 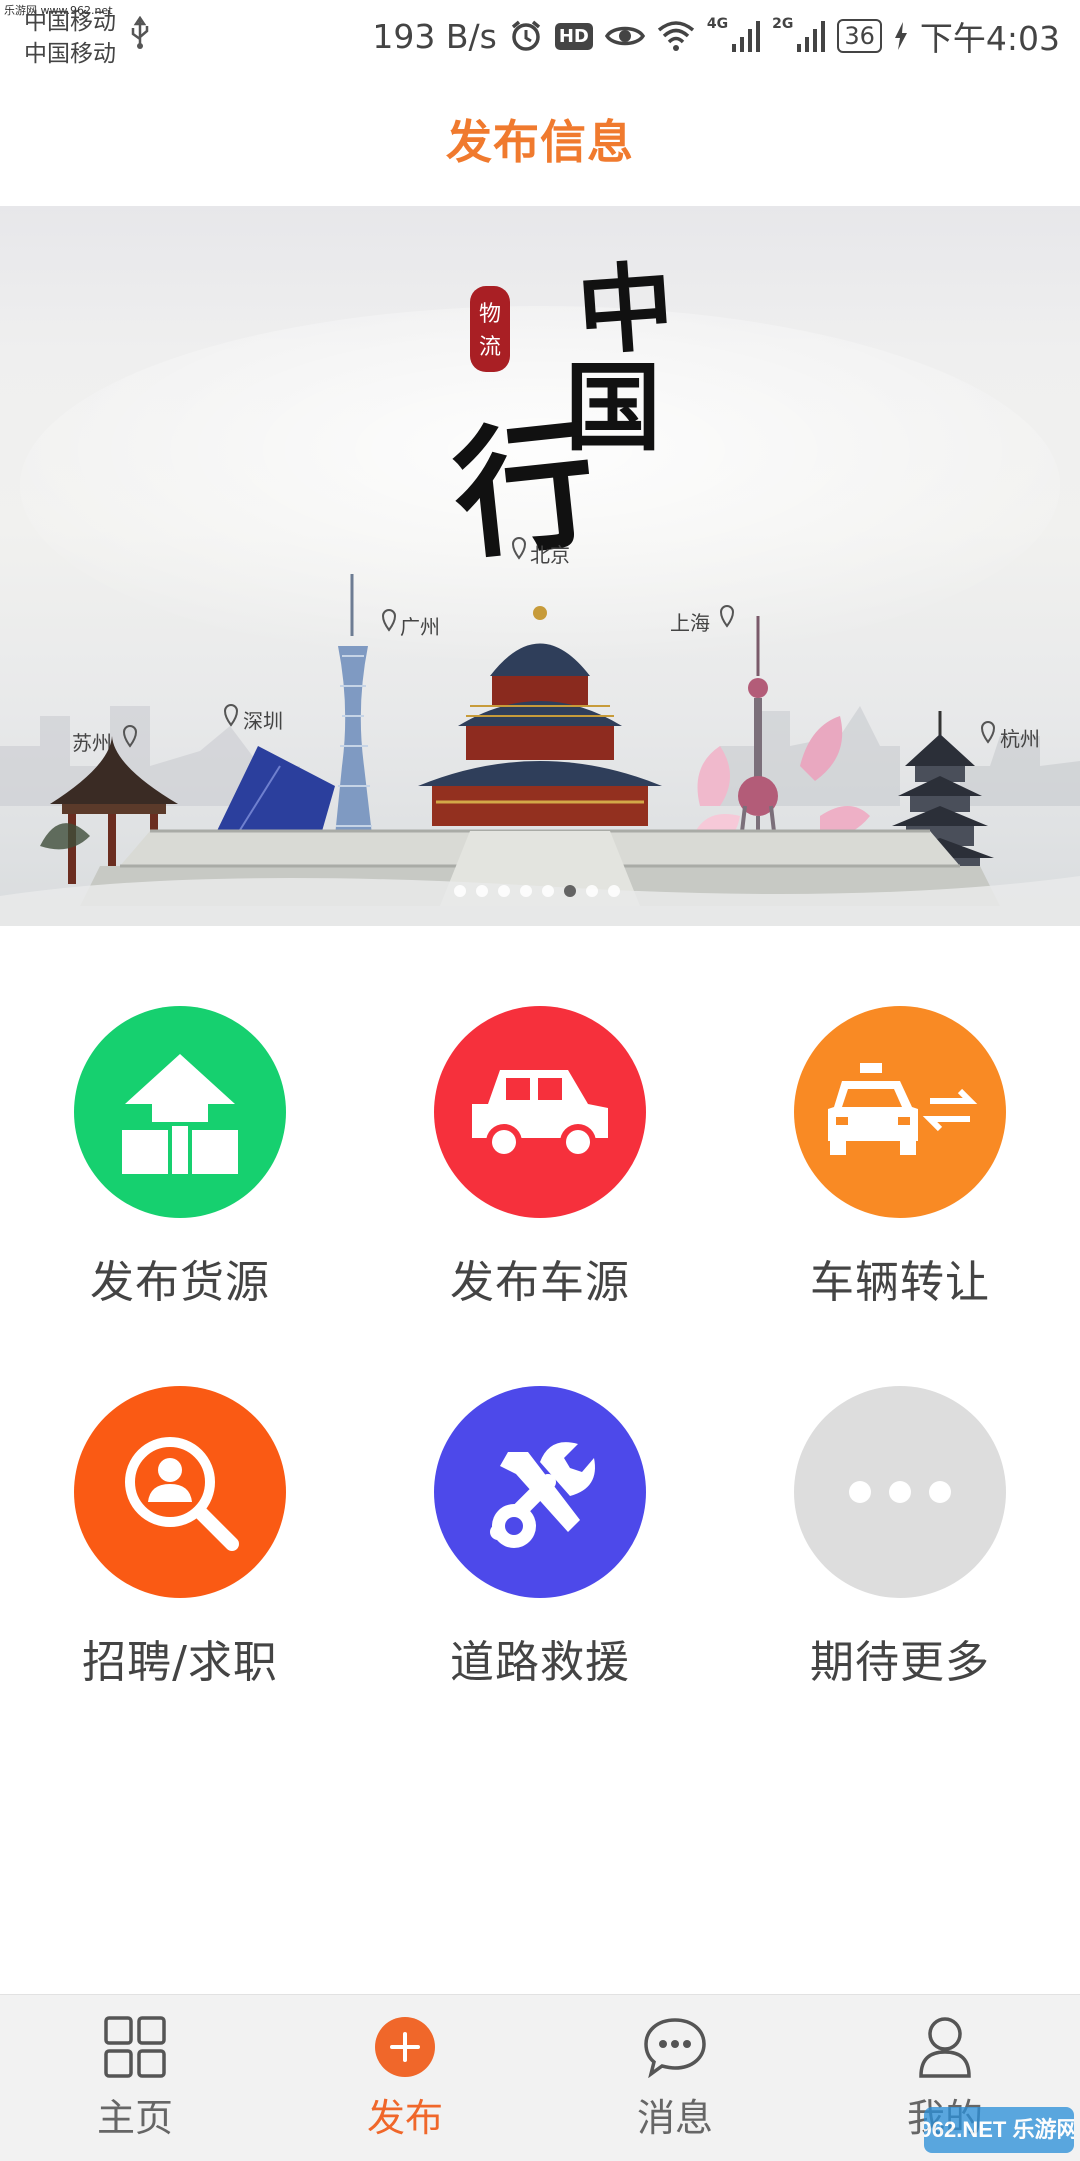 What do you see at coordinates (690, 623) in the screenshot?
I see `city-label-shanghai: 上海` at bounding box center [690, 623].